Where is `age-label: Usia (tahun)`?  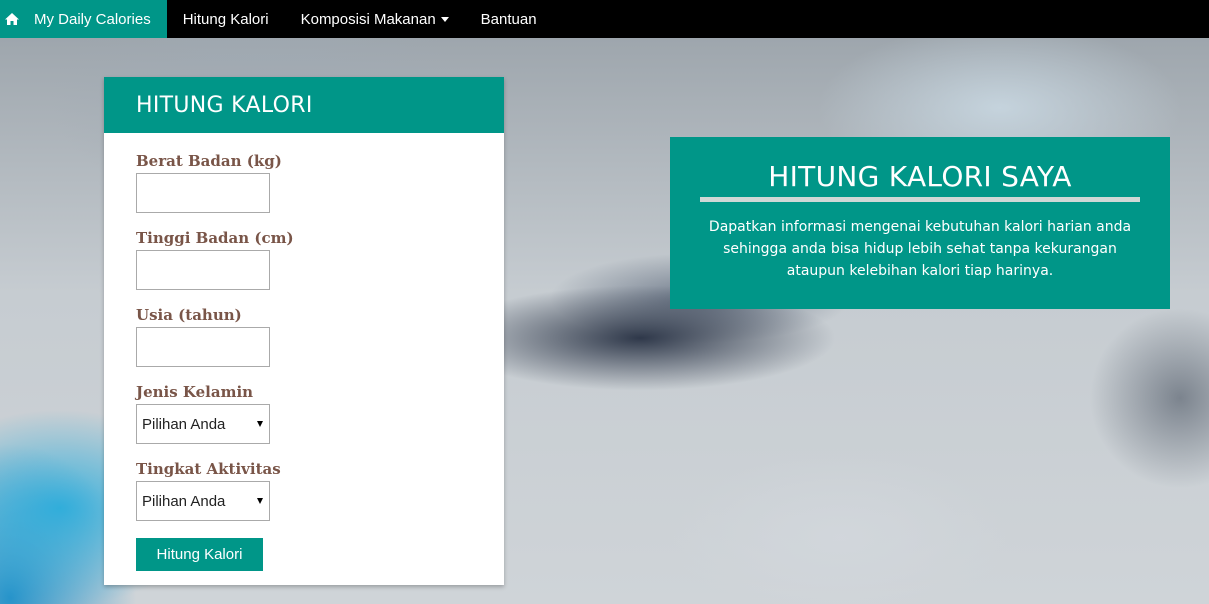
age-label: Usia (tahun) is located at coordinates (189, 315).